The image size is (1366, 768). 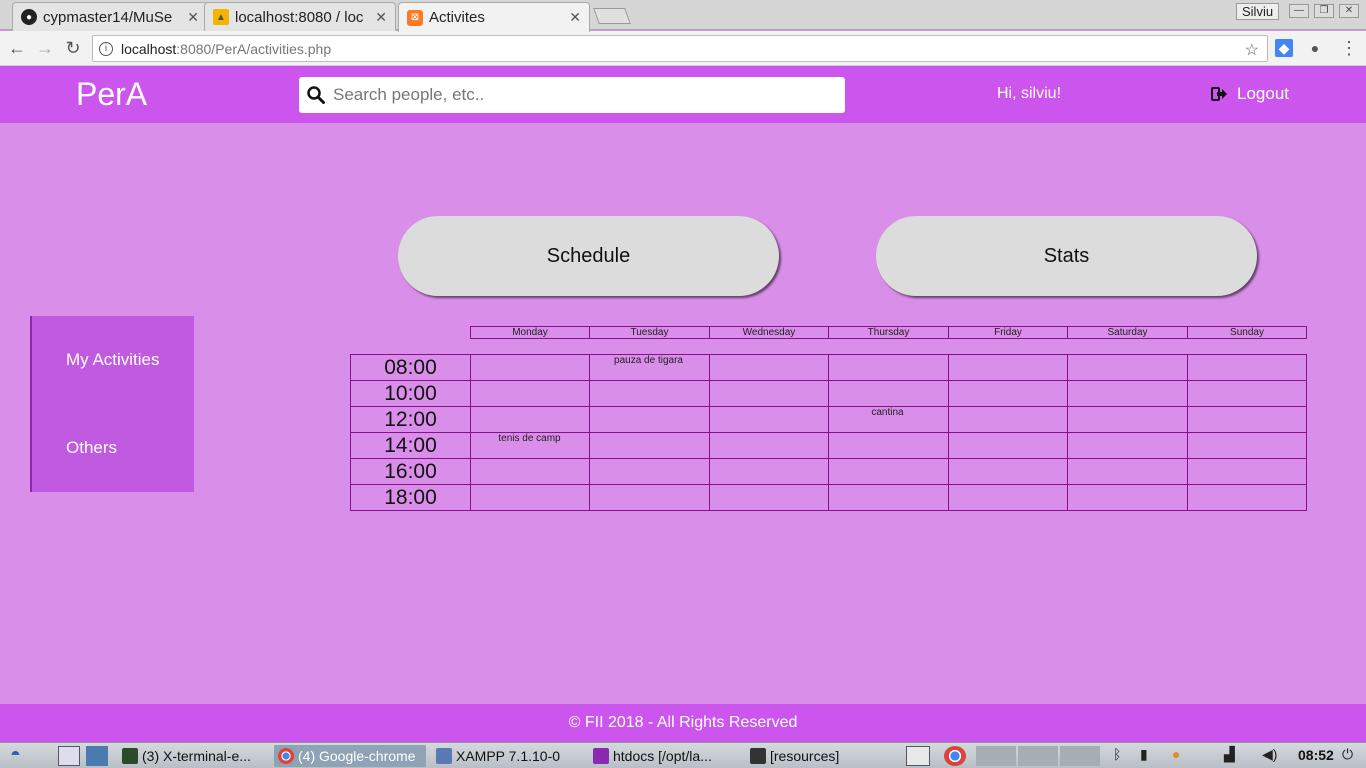 I want to click on workspace-icon, so click(x=97, y=756).